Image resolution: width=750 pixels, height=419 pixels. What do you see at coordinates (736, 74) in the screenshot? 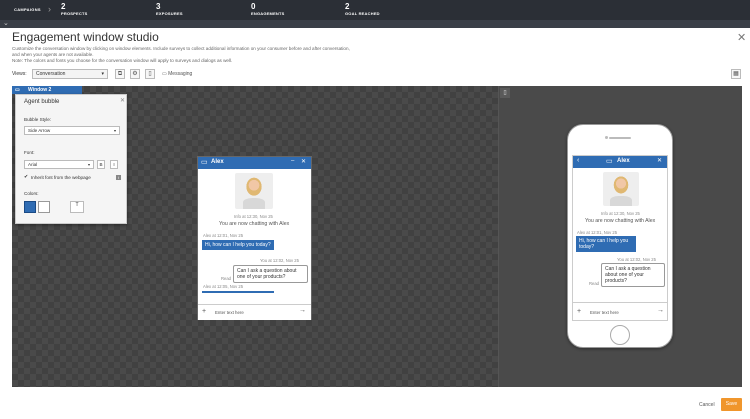
I see `grid-icon: ▦` at bounding box center [736, 74].